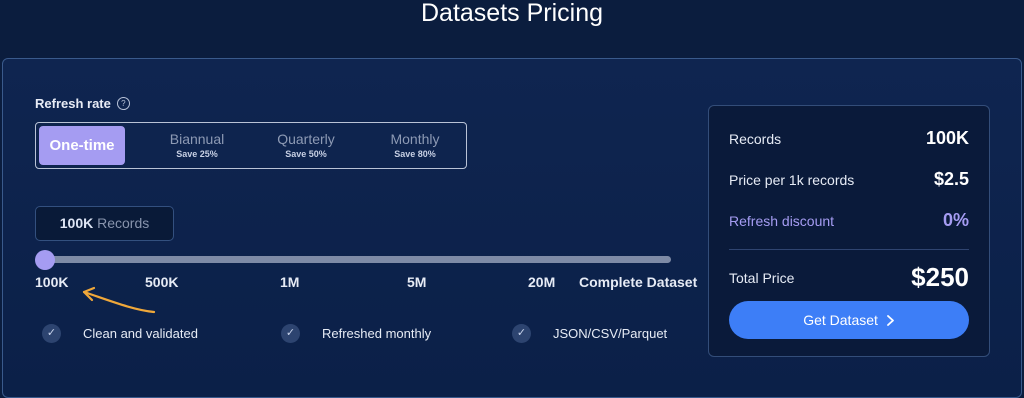 This screenshot has height=398, width=1024. Describe the element at coordinates (123, 103) in the screenshot. I see `info-icon: ?` at that location.